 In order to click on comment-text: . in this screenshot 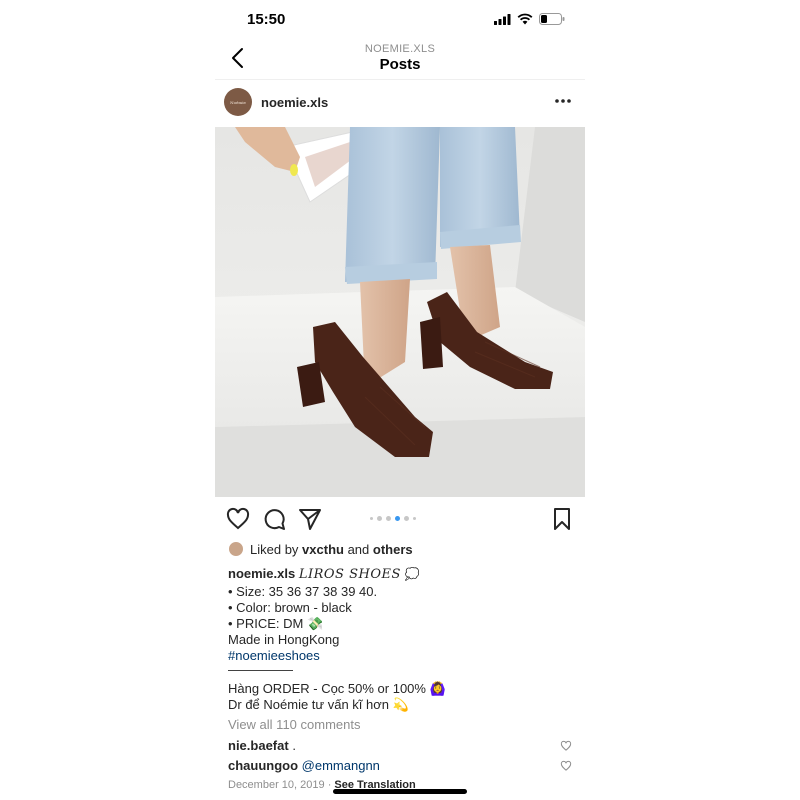, I will do `click(294, 745)`.